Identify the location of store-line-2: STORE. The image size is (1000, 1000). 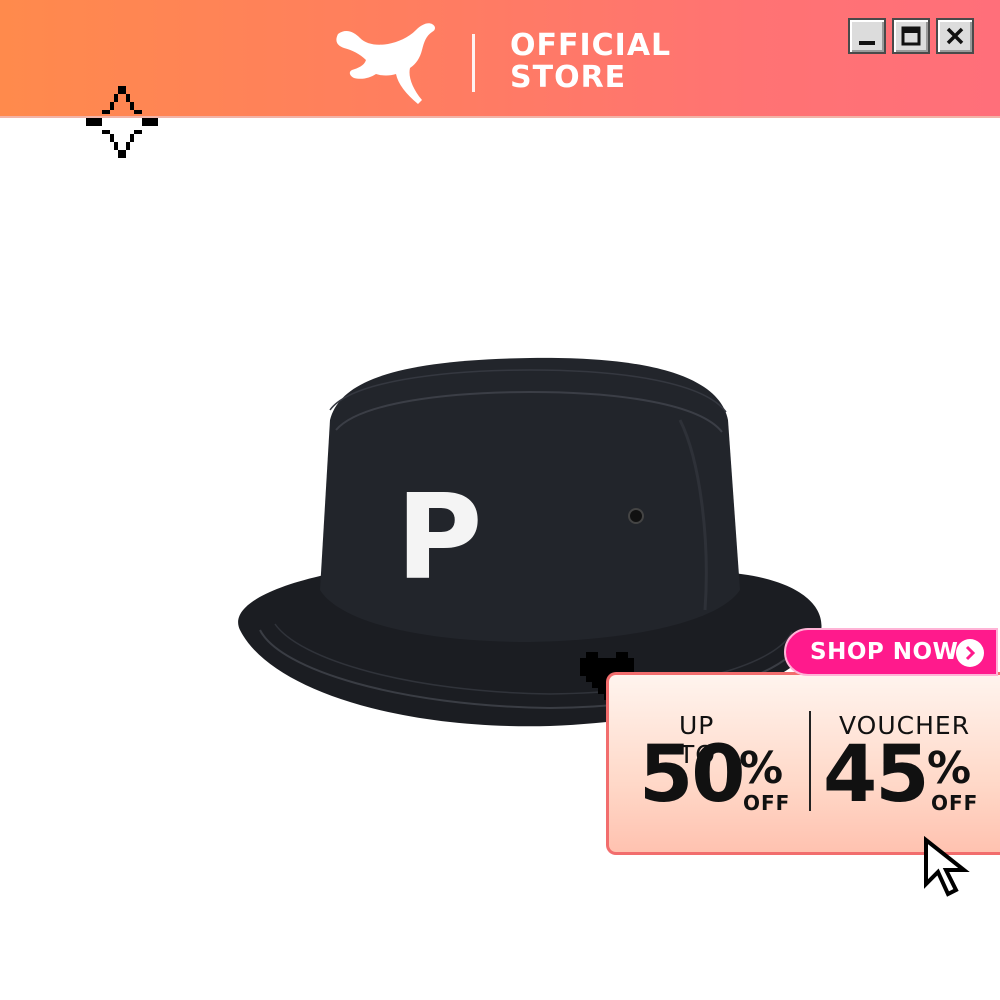
(568, 77).